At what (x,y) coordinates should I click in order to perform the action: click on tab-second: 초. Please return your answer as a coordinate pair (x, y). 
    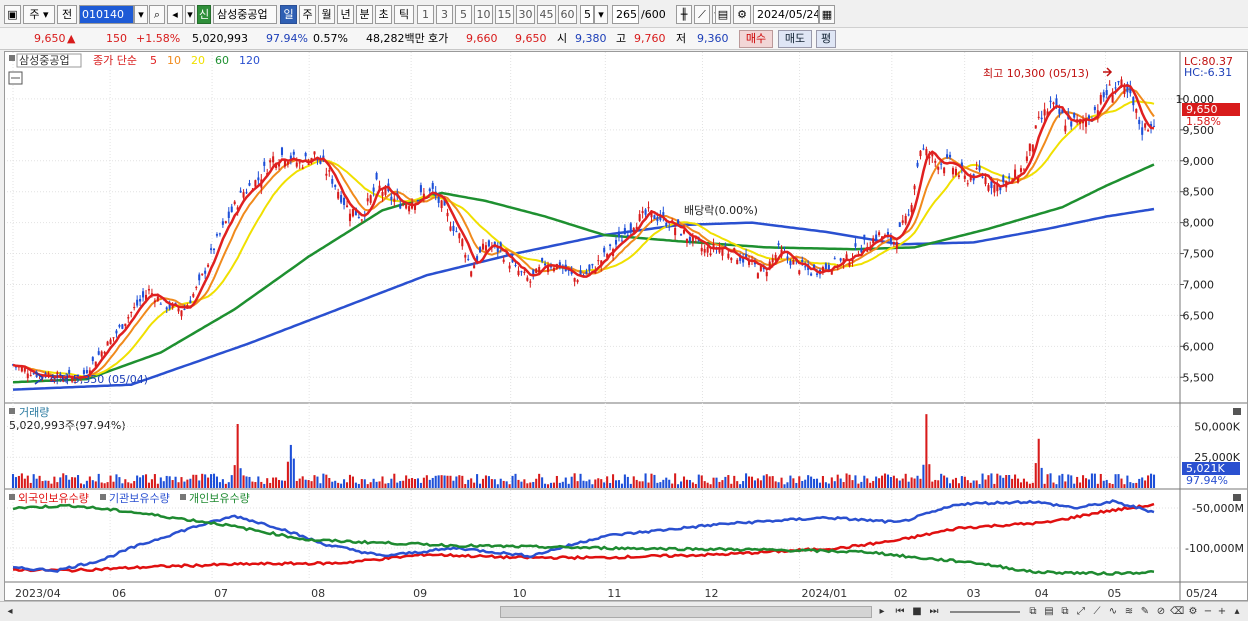
    Looking at the image, I should click on (383, 14).